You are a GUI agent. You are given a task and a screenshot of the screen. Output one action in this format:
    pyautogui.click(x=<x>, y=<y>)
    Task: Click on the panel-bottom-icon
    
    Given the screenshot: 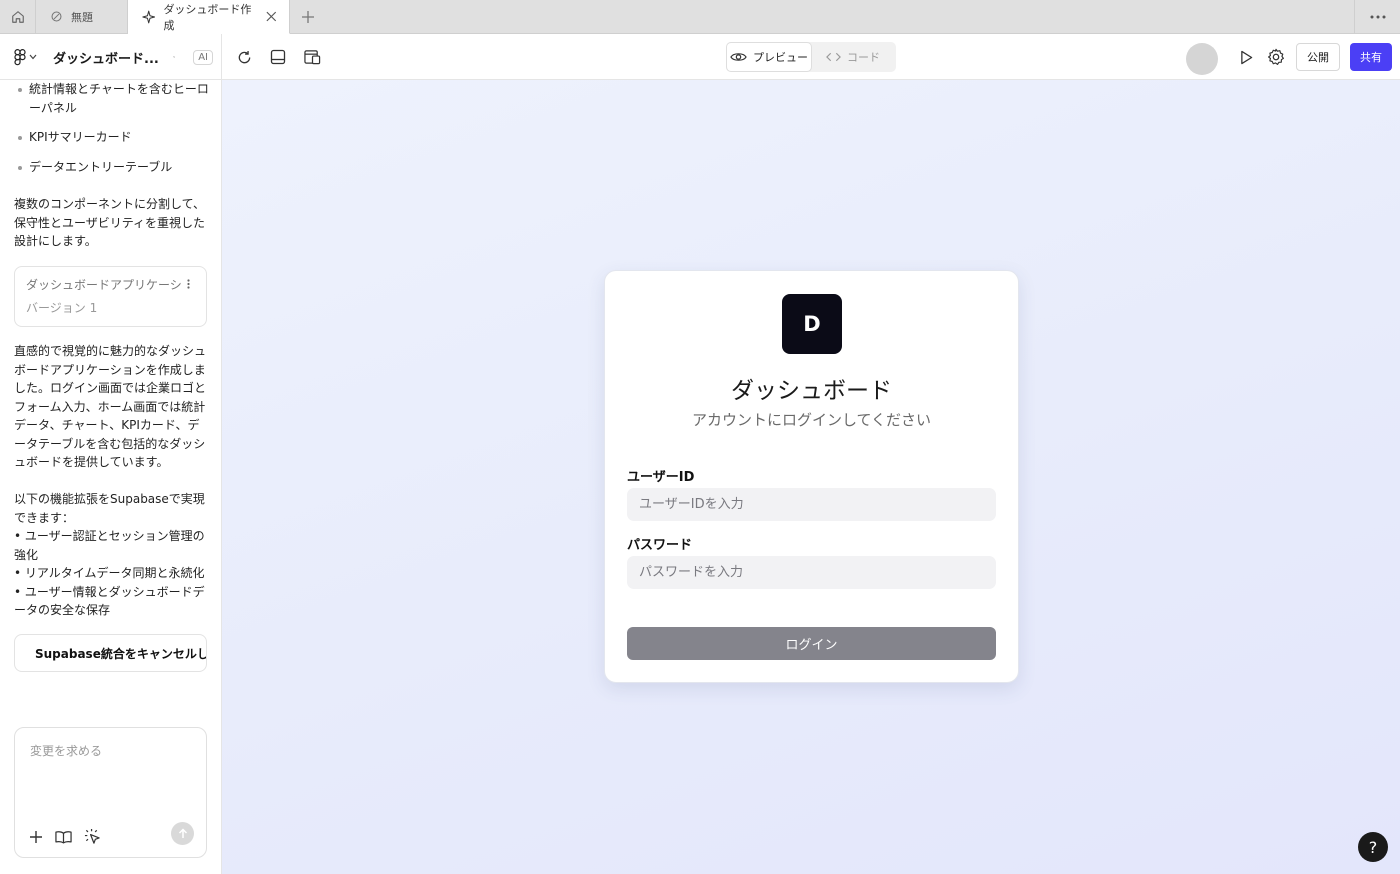 What is the action you would take?
    pyautogui.click(x=278, y=57)
    